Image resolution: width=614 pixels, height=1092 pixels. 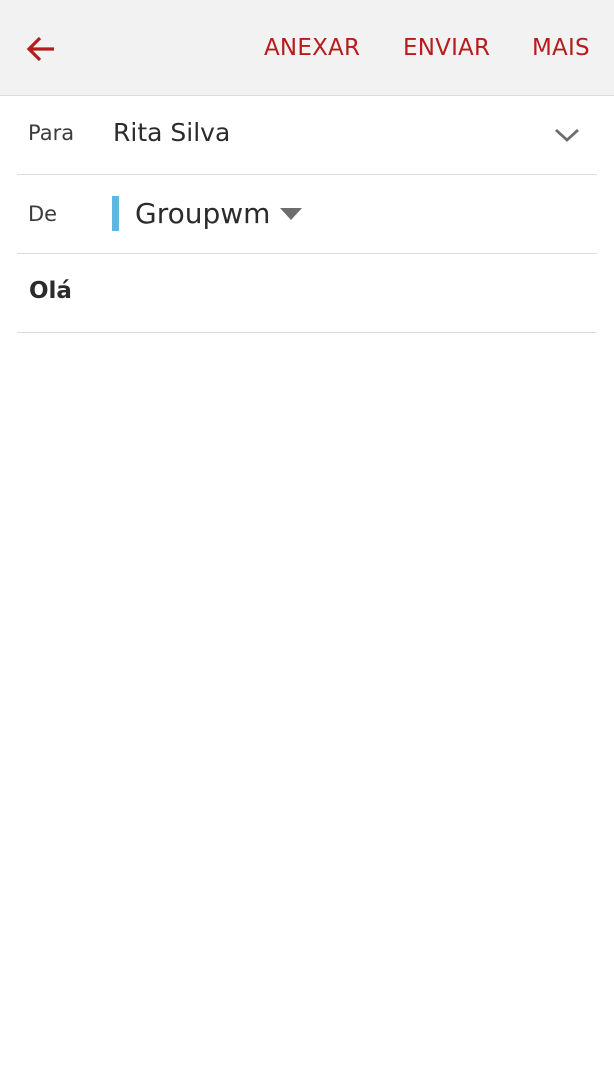 I want to click on account-color-indicator, so click(x=115, y=213).